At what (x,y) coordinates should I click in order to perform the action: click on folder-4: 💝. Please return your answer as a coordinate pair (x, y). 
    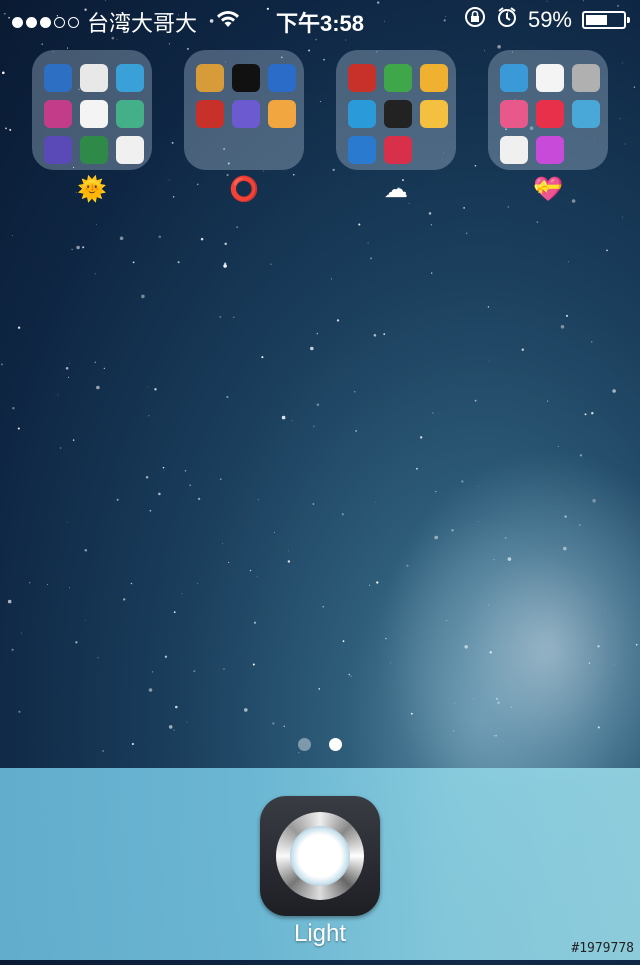
    Looking at the image, I should click on (548, 128).